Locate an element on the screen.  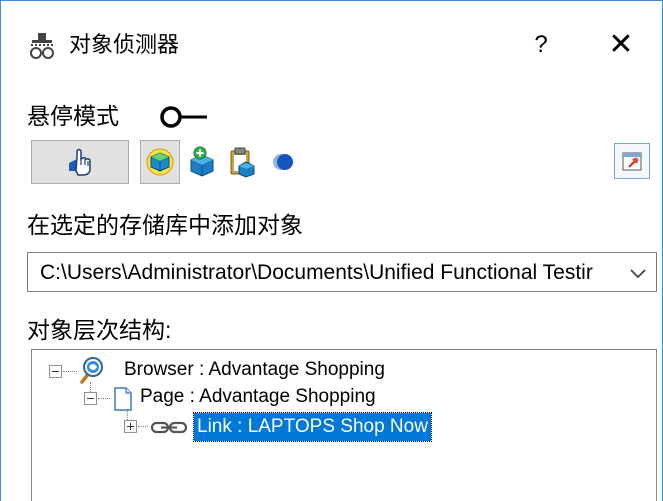
close-button: ✕ is located at coordinates (621, 45).